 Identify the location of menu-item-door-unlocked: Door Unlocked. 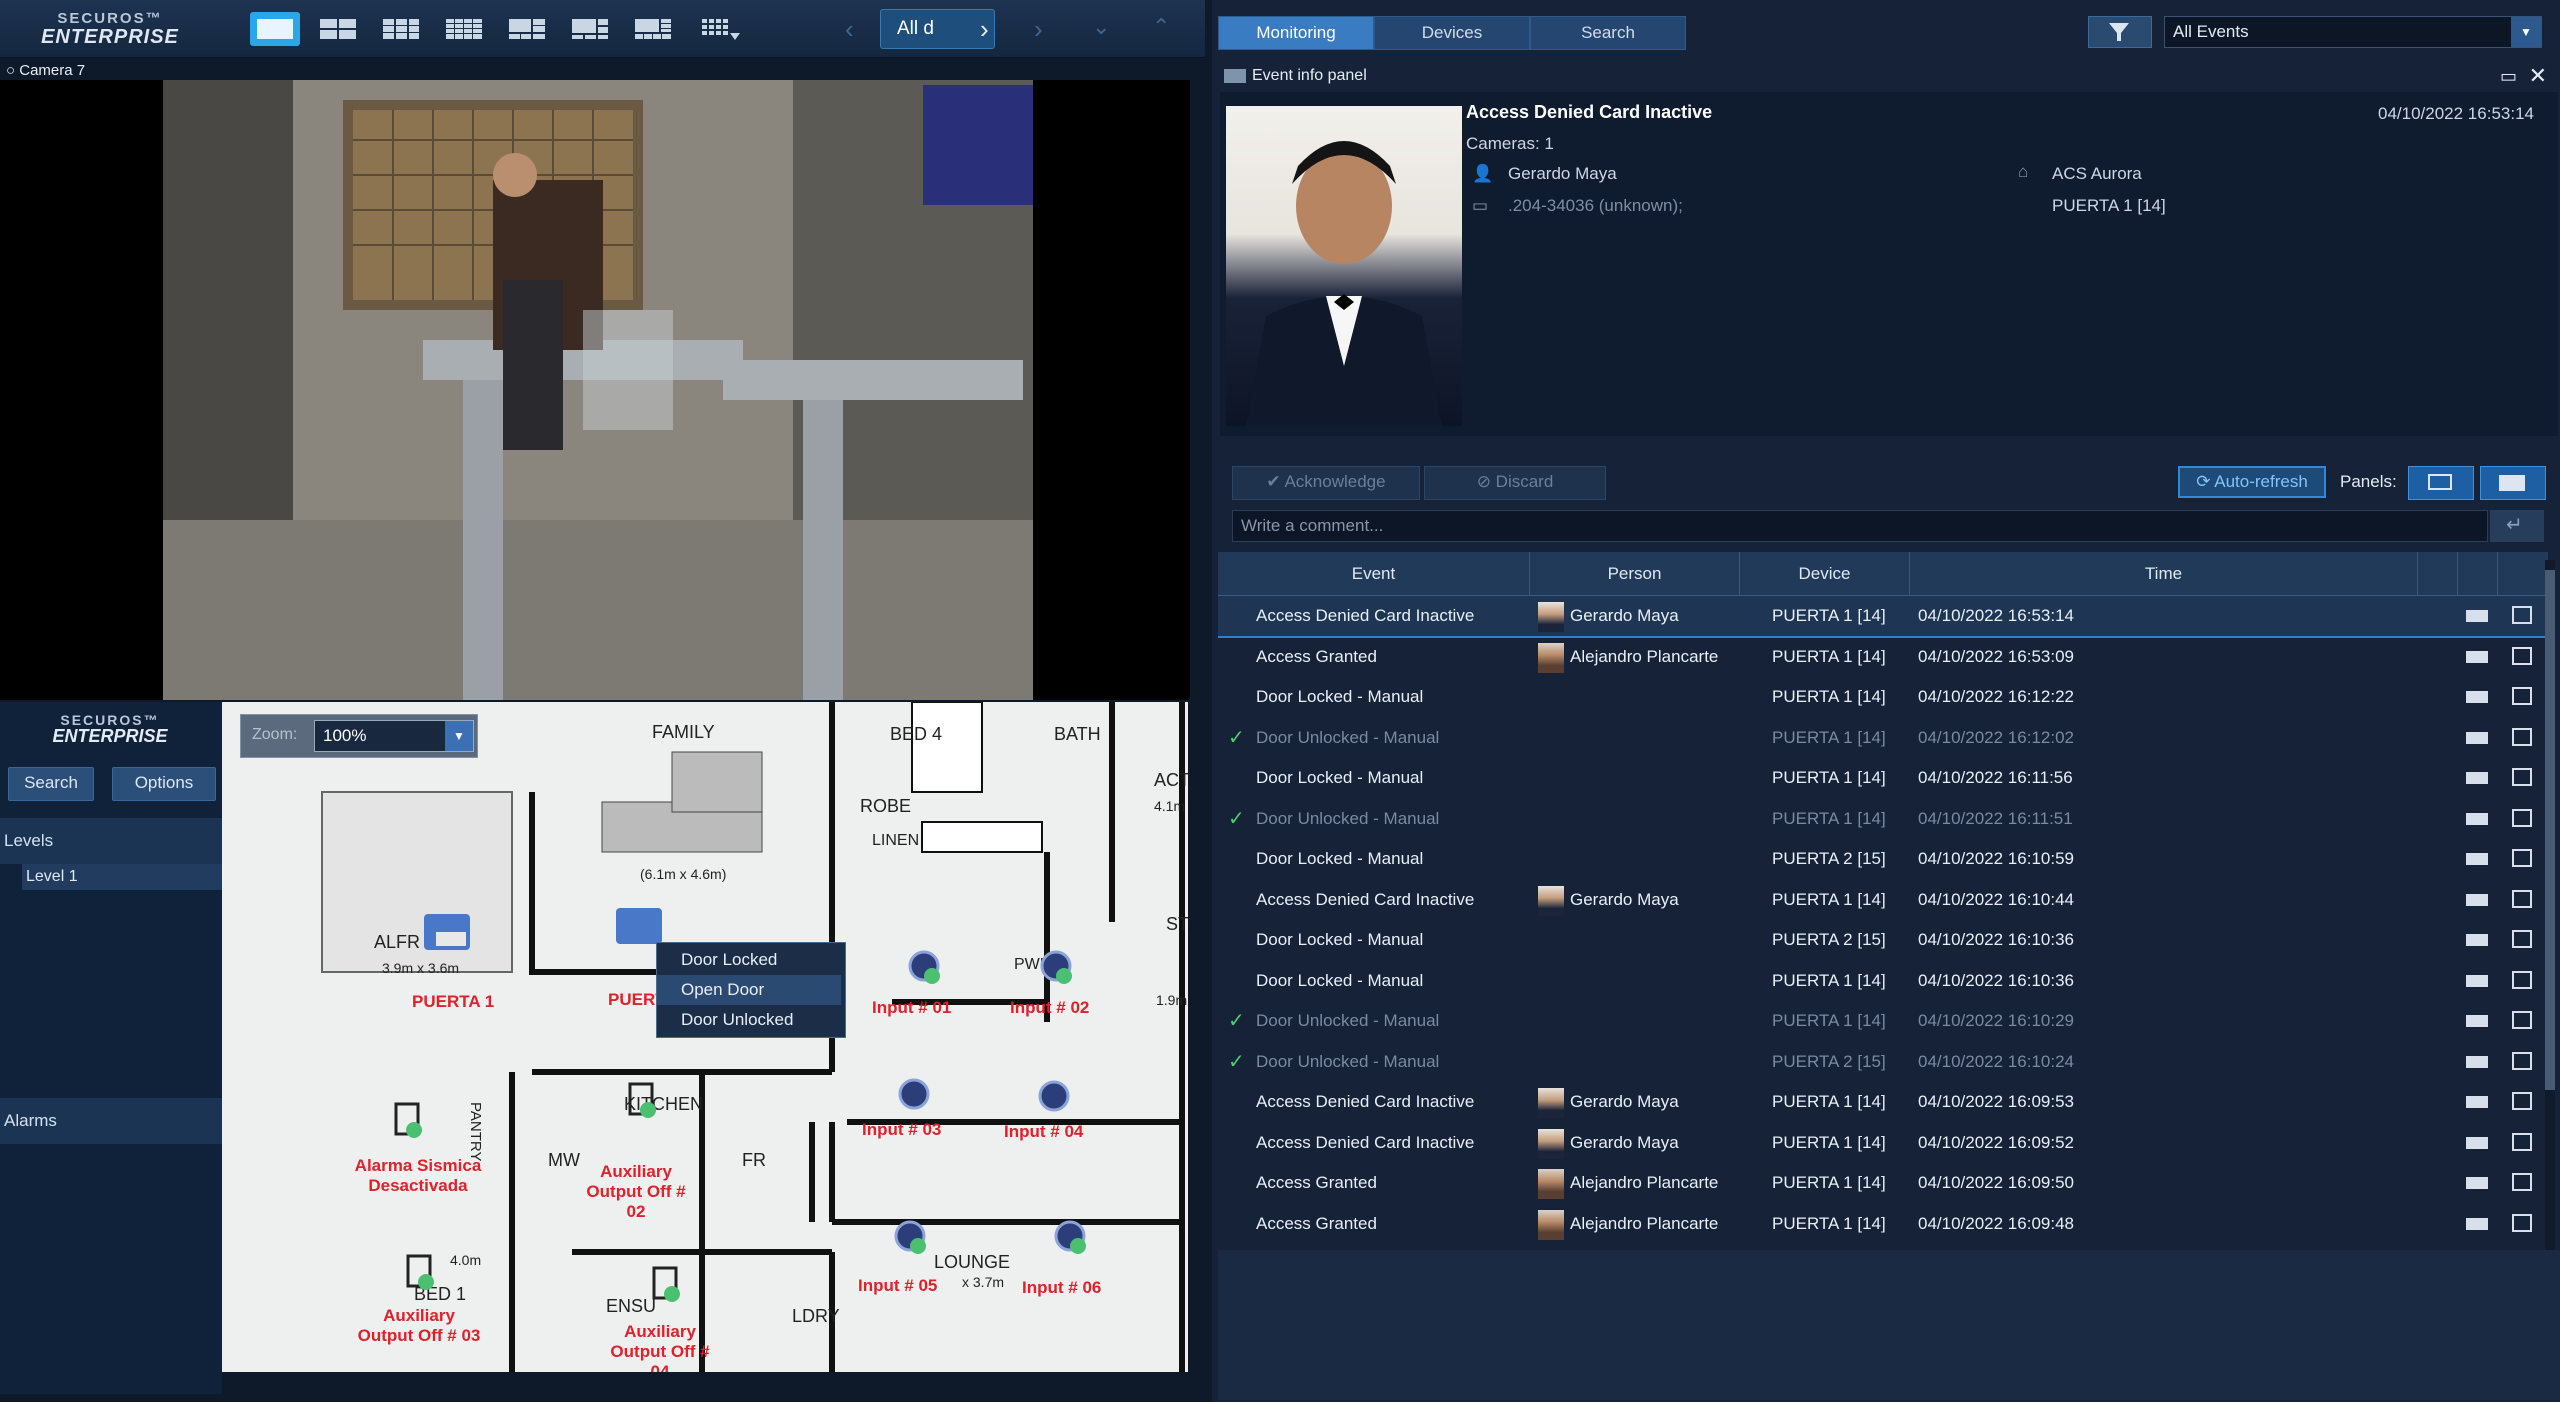
(749, 1020).